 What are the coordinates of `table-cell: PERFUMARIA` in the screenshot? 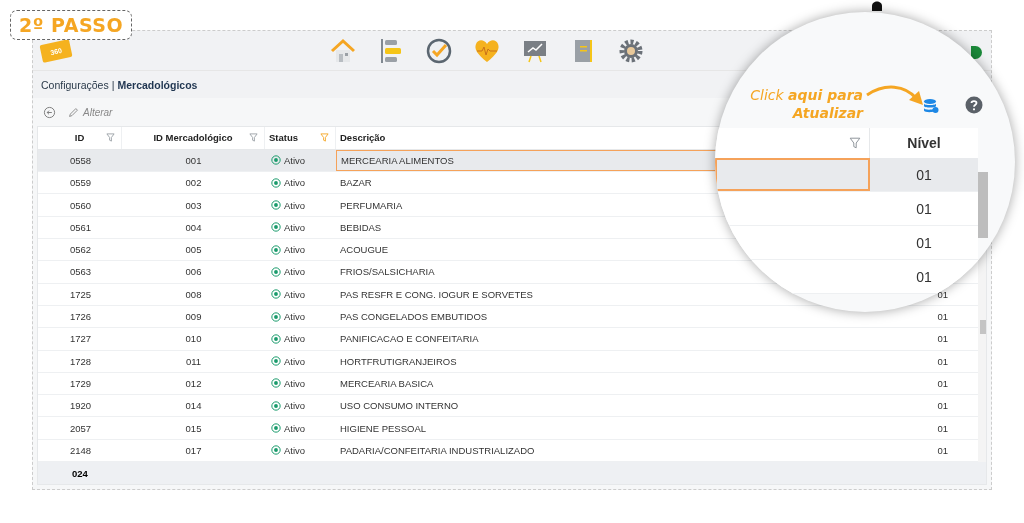 It's located at (371, 205).